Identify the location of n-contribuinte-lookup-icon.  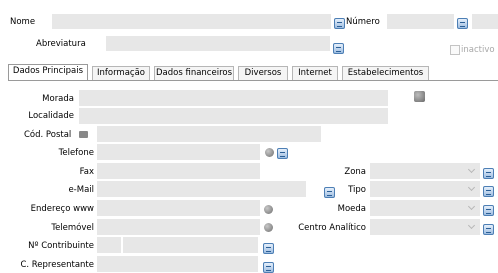
(268, 248).